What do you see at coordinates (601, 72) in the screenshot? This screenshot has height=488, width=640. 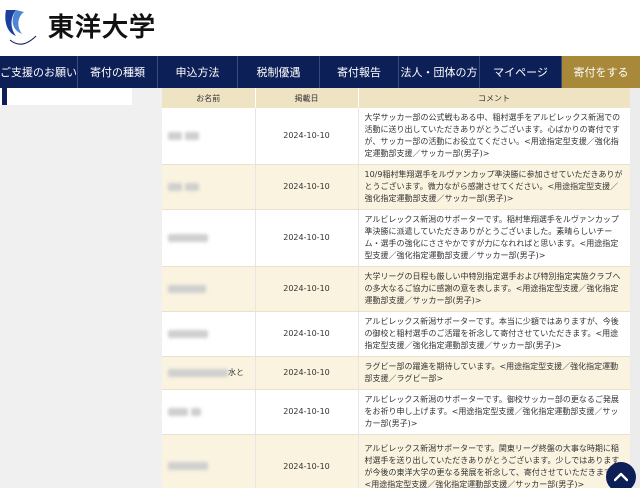 I see `donate-button: 寄付をする` at bounding box center [601, 72].